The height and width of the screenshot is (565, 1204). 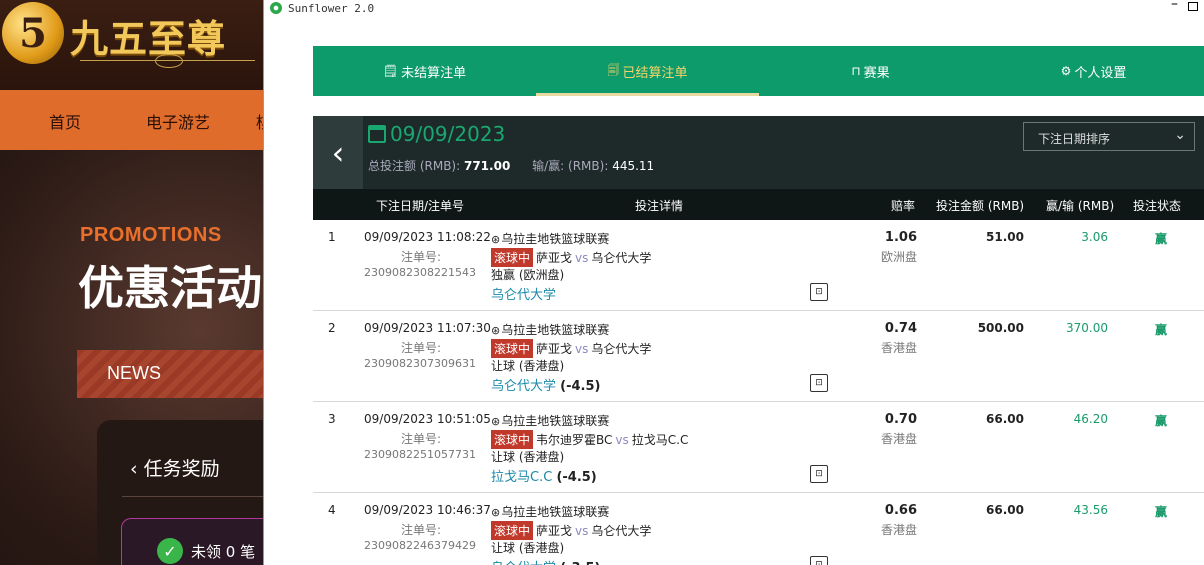 I want to click on check-icon: ✓, so click(x=170, y=551).